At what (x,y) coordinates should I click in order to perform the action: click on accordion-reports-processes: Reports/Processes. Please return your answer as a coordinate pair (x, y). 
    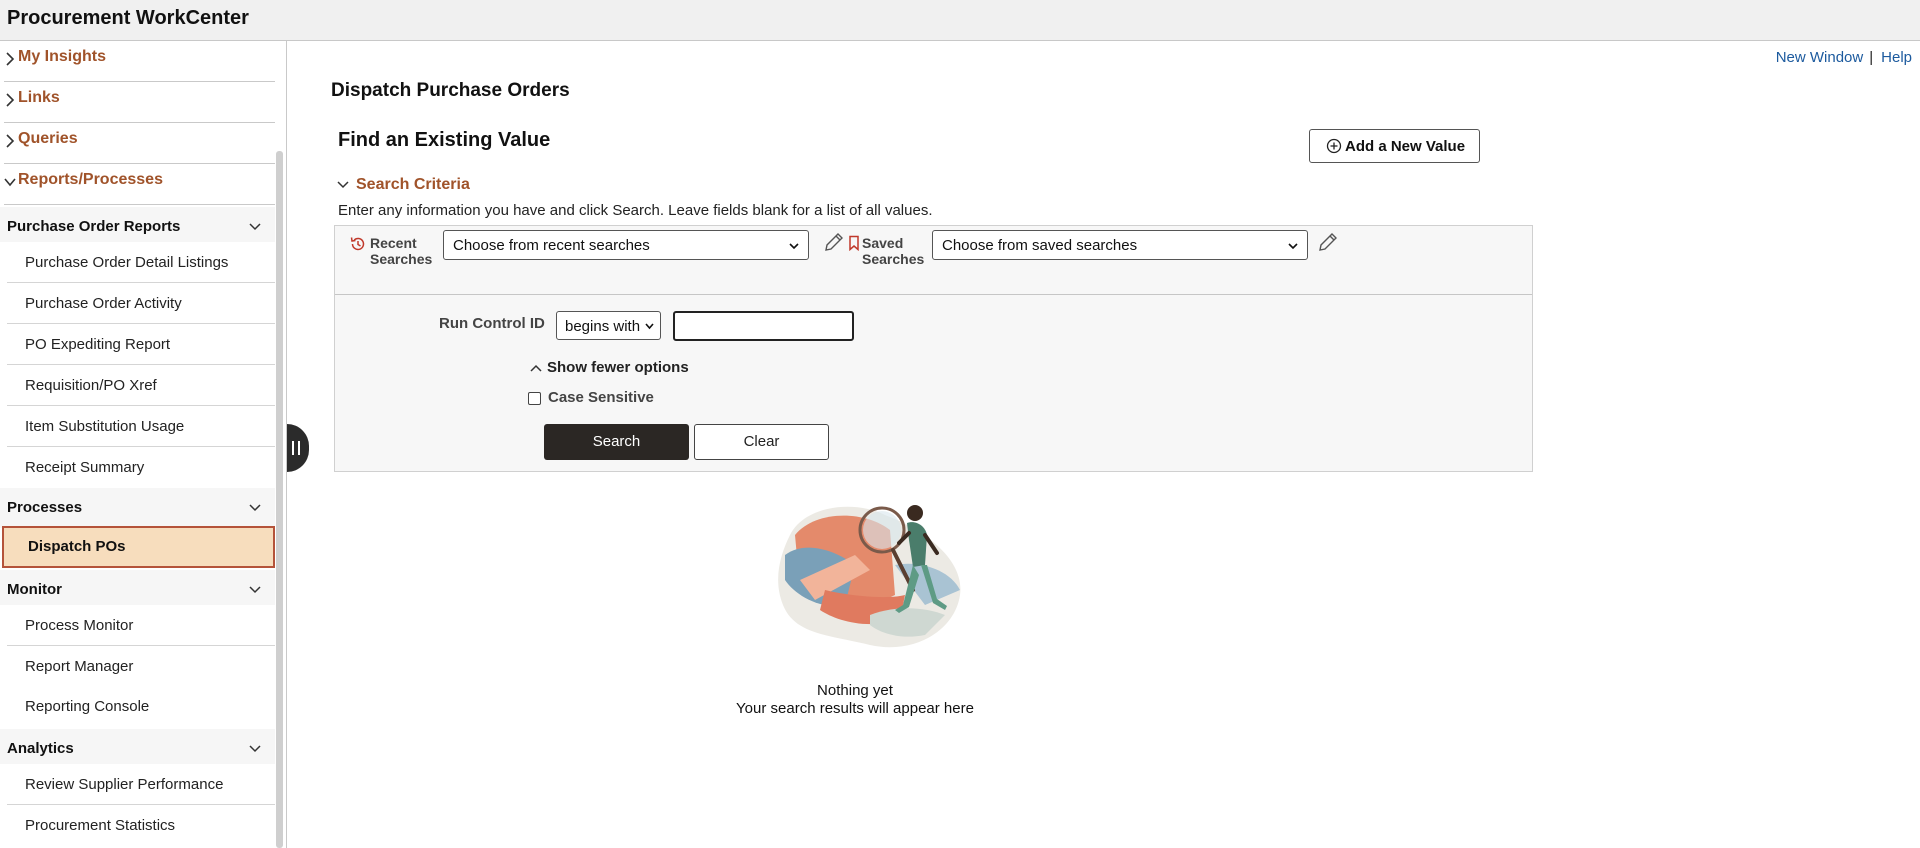
    Looking at the image, I should click on (137, 184).